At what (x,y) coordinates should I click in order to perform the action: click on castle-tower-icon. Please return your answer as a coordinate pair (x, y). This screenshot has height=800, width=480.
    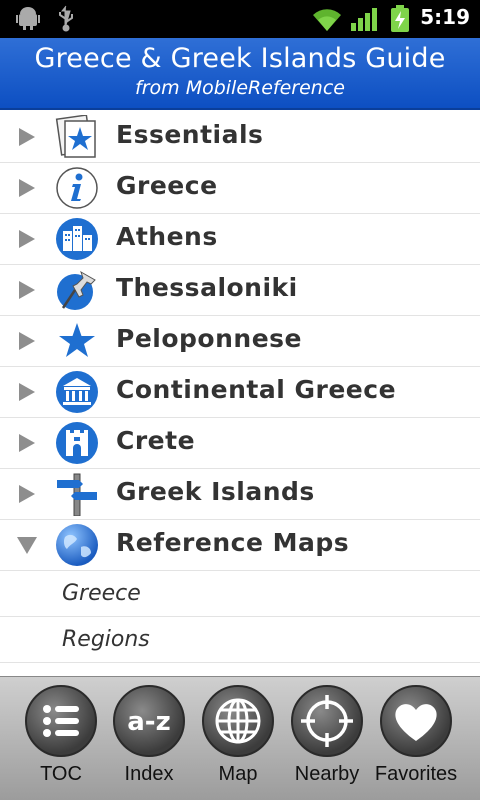
    Looking at the image, I should click on (77, 443).